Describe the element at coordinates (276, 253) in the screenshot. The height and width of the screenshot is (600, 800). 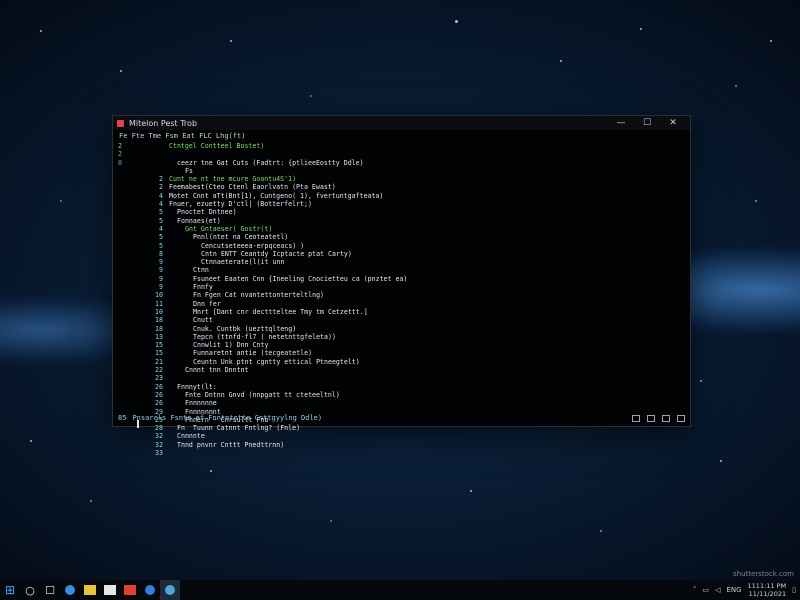
I see `code-text: Cntn ENTT Ceantdy Icptacte ptat Carty)` at that location.